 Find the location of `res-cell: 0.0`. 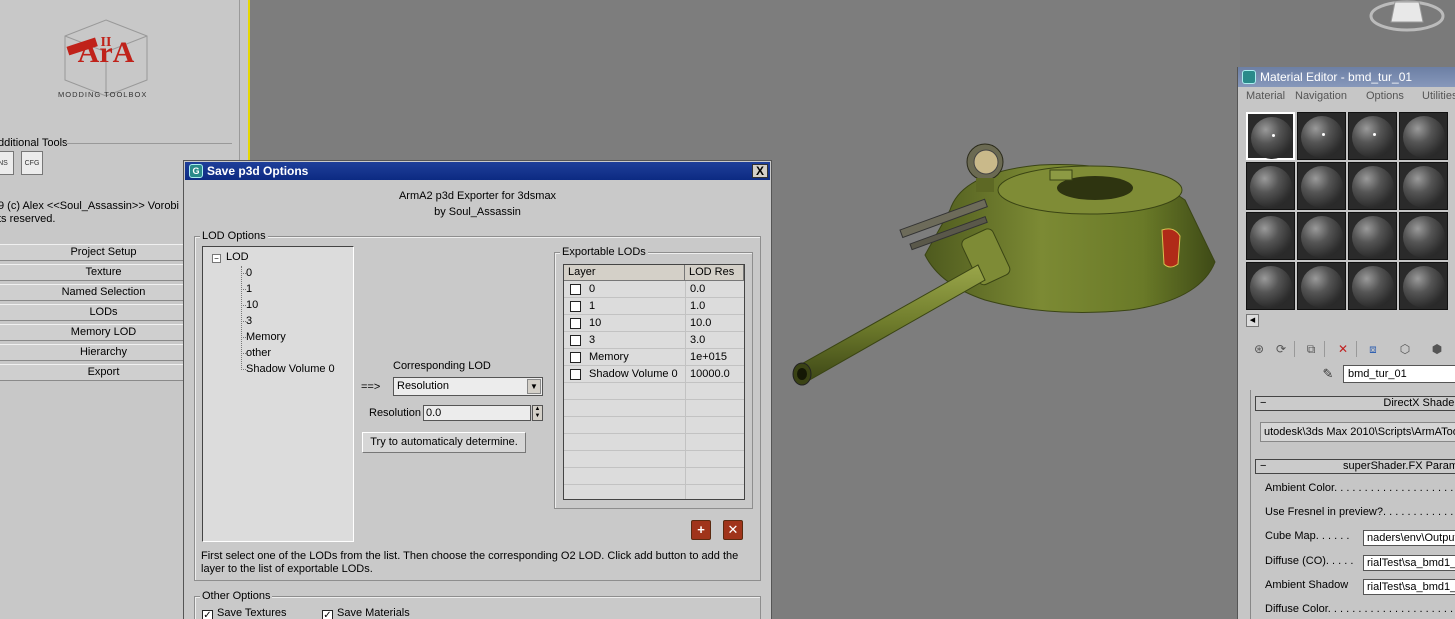

res-cell: 0.0 is located at coordinates (698, 289).